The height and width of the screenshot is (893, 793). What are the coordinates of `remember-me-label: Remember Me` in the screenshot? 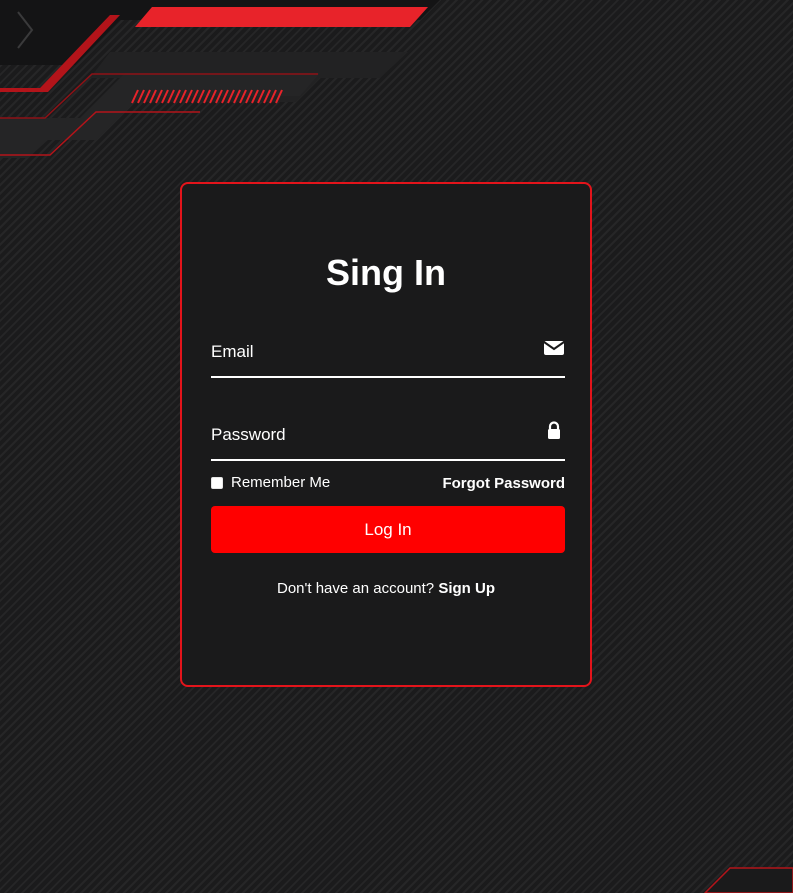 It's located at (281, 482).